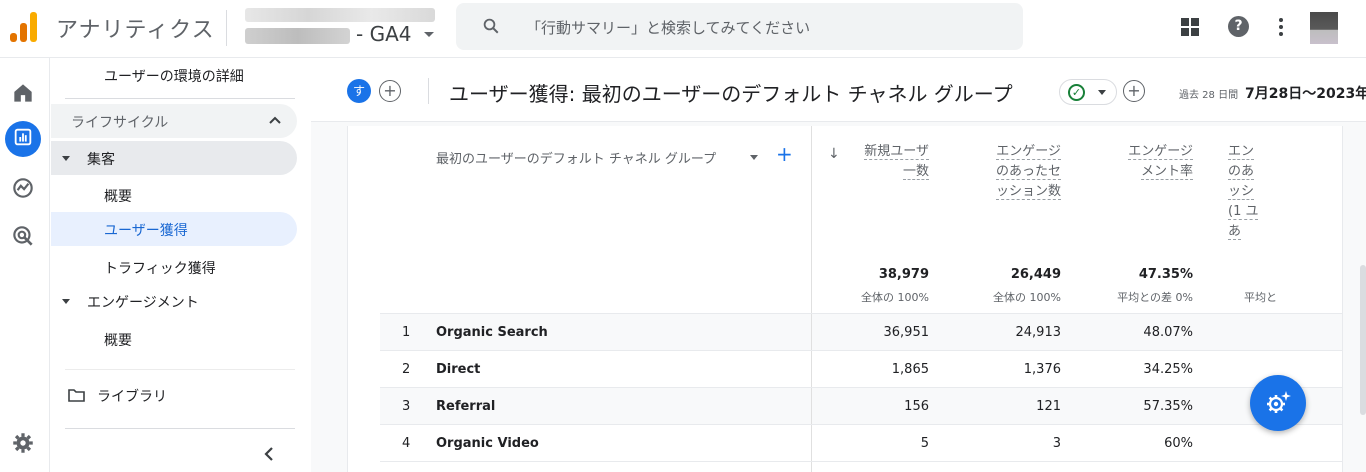 This screenshot has height=472, width=1366. Describe the element at coordinates (23, 188) in the screenshot. I see `explore-icon` at that location.